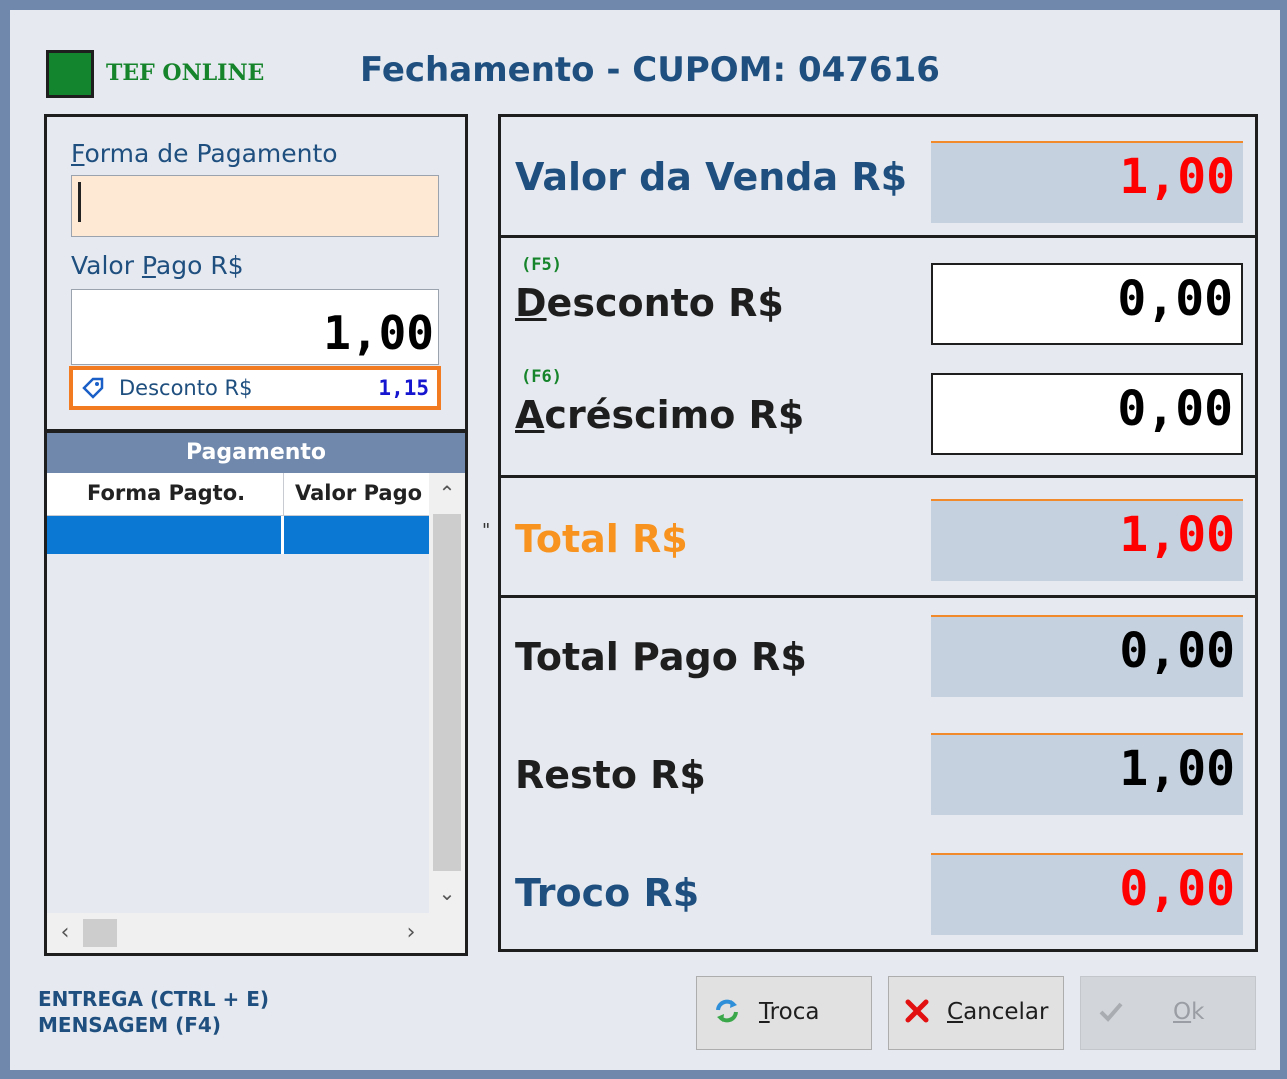 The height and width of the screenshot is (1079, 1287). Describe the element at coordinates (1087, 774) in the screenshot. I see `resto-field: 1,00` at that location.